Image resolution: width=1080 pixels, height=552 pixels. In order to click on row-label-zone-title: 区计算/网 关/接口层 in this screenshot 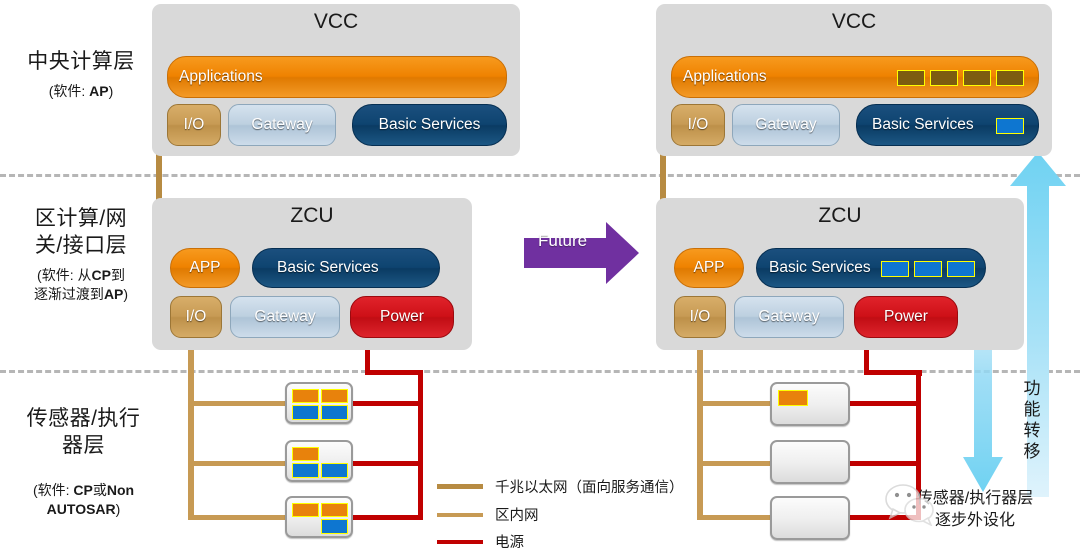, I will do `click(81, 232)`.